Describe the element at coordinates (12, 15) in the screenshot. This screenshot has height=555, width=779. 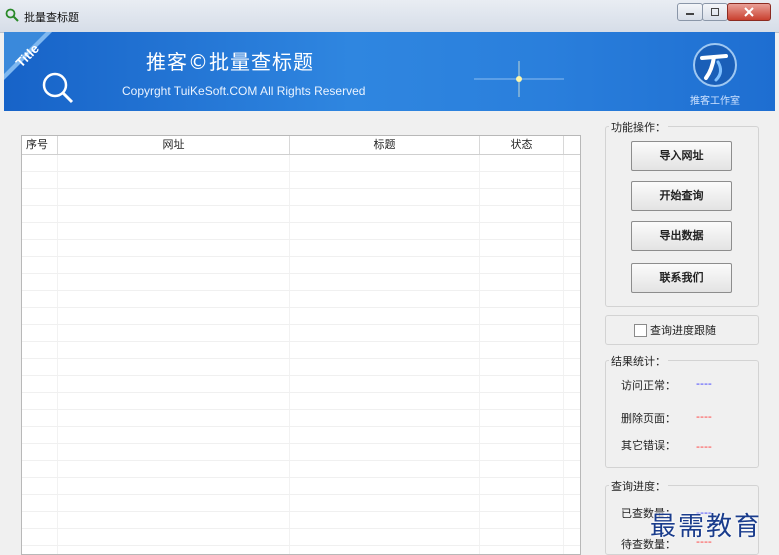
I see `search-icon` at that location.